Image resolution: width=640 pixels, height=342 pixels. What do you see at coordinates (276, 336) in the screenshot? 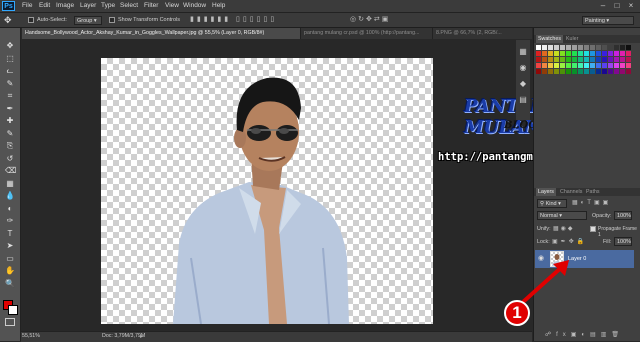
I see `status-bar` at bounding box center [276, 336].